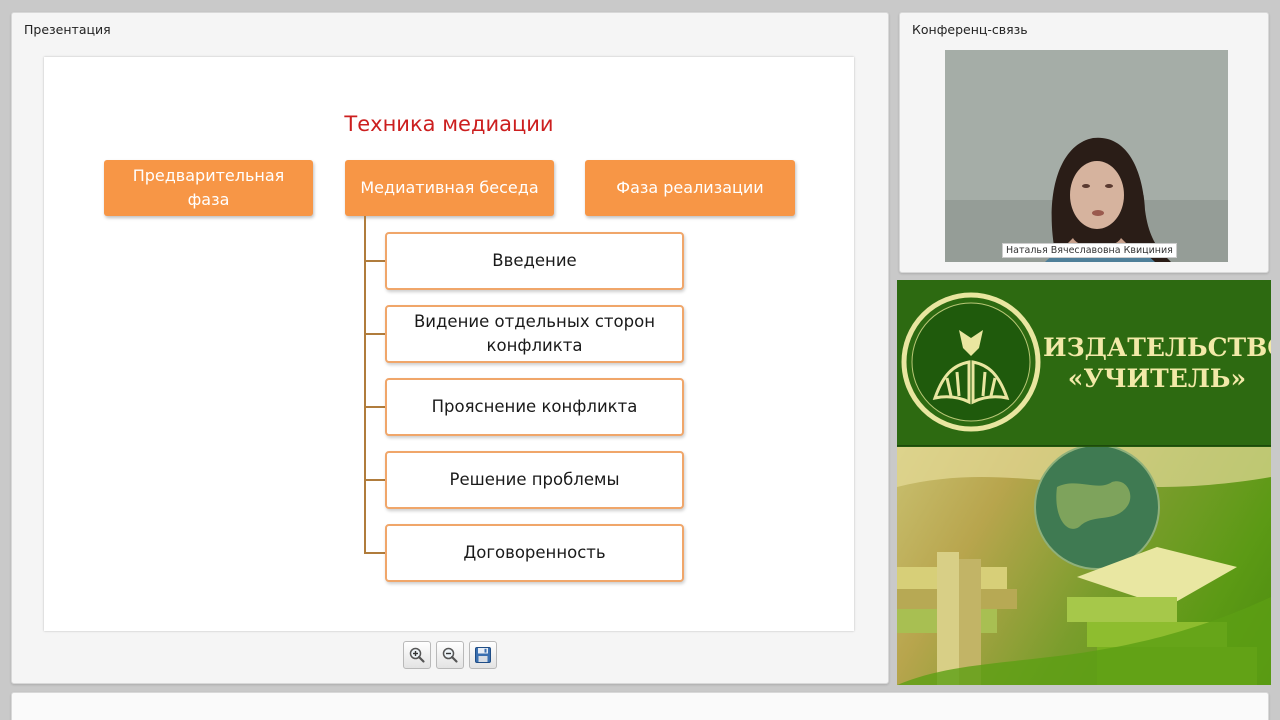 The width and height of the screenshot is (1280, 720). I want to click on books-and-globe-illustration, so click(1084, 566).